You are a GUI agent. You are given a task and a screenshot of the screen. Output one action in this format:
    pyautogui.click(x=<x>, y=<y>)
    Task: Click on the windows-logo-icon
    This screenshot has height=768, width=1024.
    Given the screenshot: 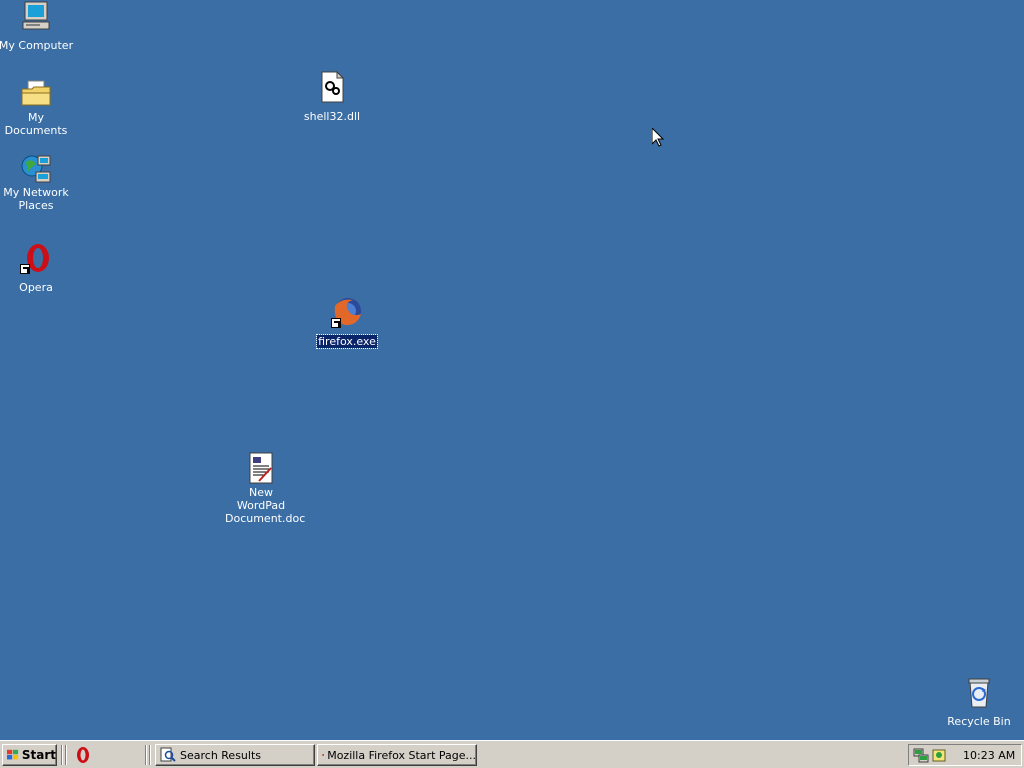 What is the action you would take?
    pyautogui.click(x=13, y=754)
    